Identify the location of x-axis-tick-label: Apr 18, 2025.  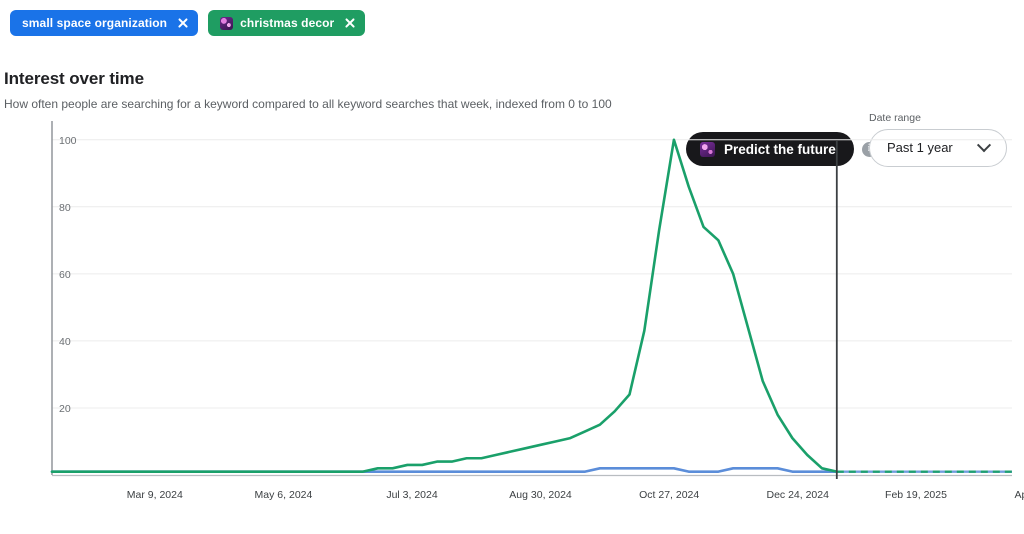
(1019, 495).